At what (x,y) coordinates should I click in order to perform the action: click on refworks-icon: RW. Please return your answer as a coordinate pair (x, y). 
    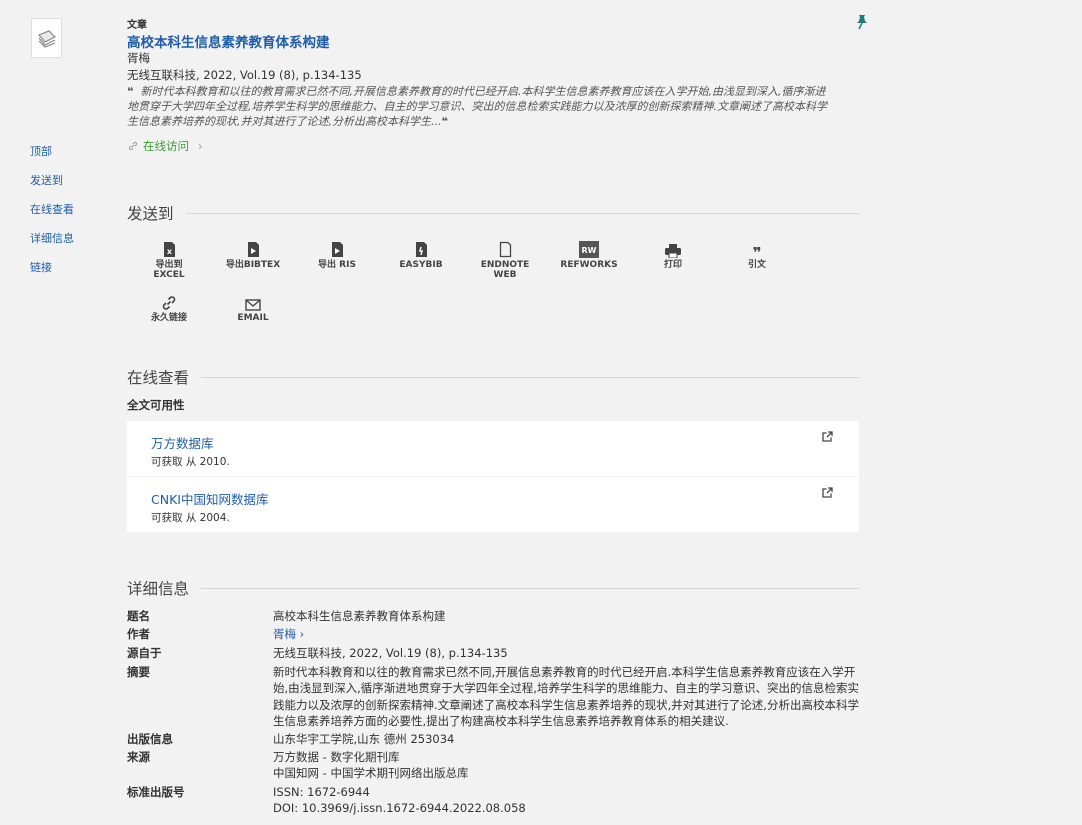
    Looking at the image, I should click on (589, 249).